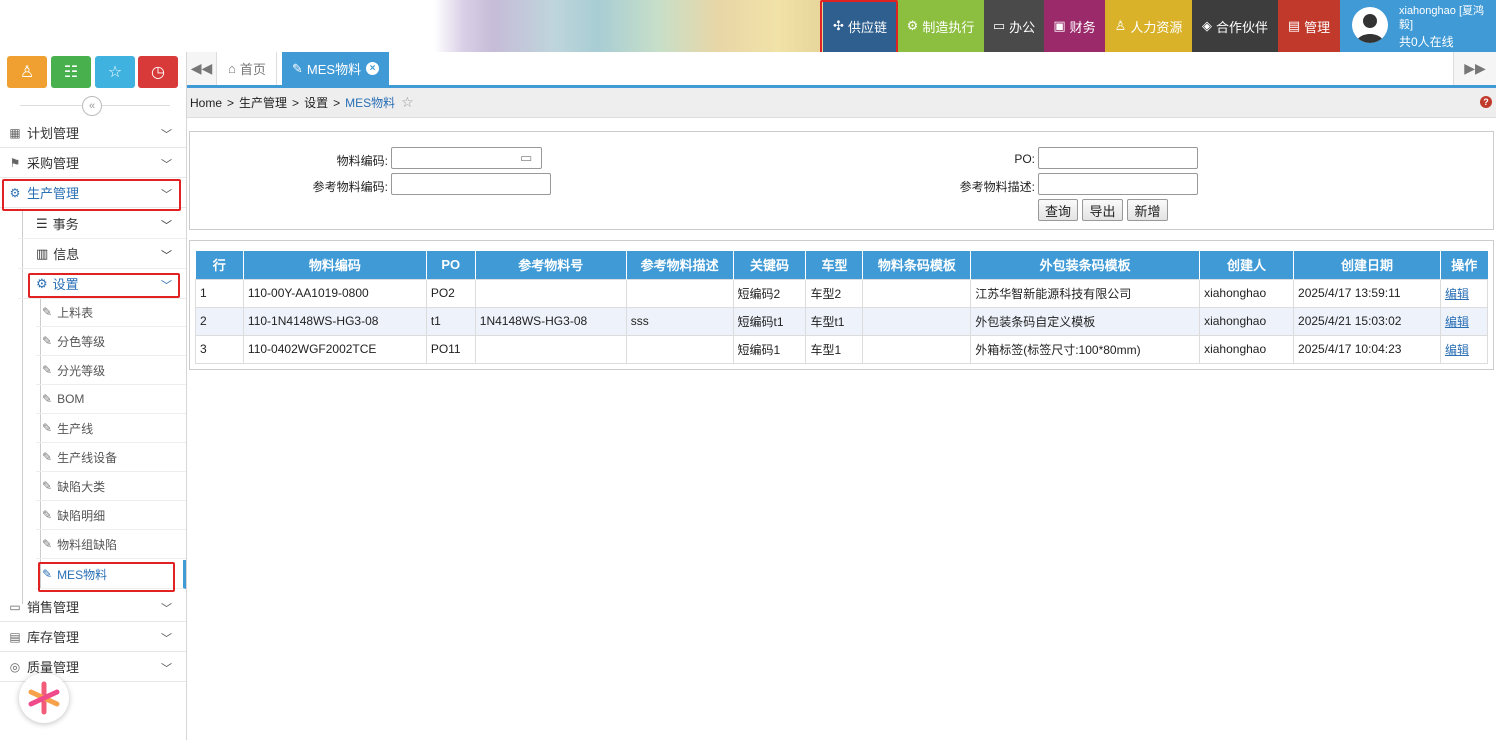  Describe the element at coordinates (1235, 26) in the screenshot. I see `topnav-partners: ◈ 合作伙伴` at that location.